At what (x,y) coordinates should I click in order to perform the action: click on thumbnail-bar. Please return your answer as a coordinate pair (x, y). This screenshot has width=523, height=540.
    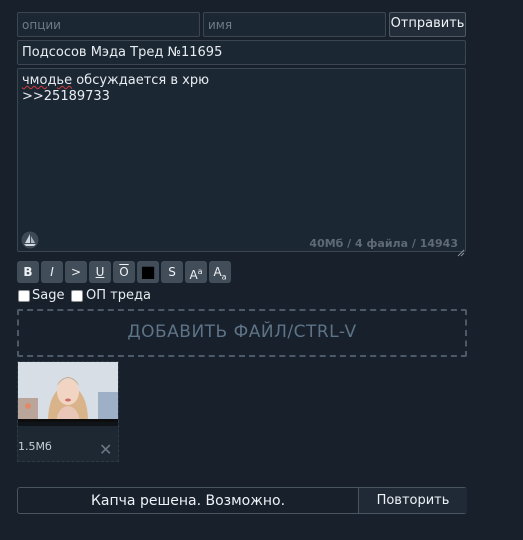
    Looking at the image, I should click on (68, 424).